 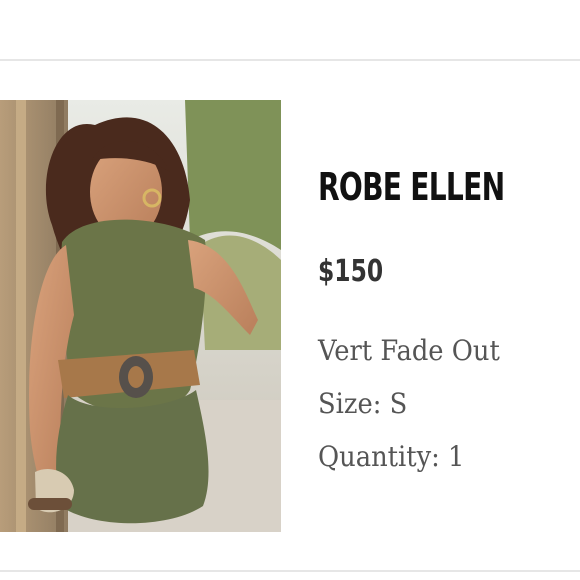 I want to click on product-price: $150, so click(x=351, y=271).